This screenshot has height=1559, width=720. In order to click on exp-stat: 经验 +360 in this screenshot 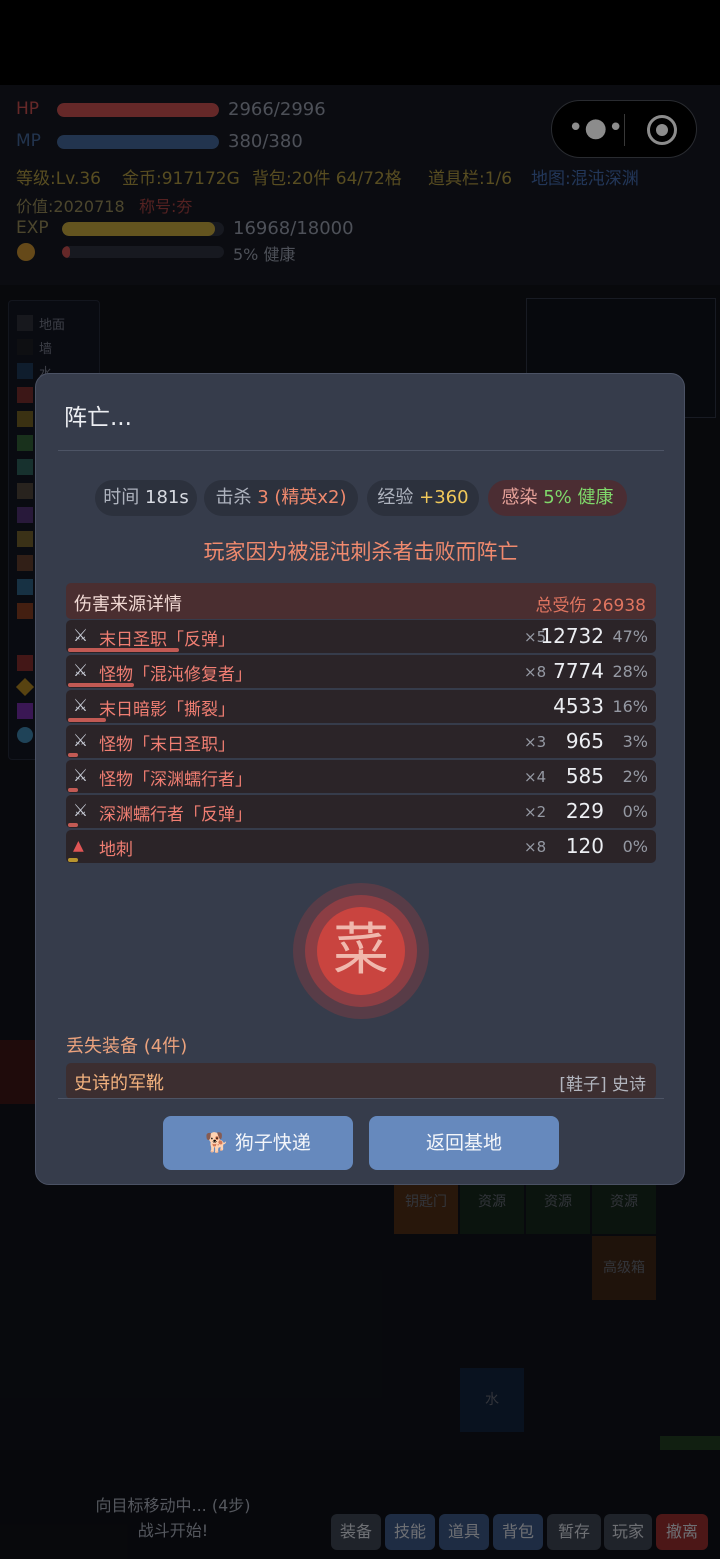, I will do `click(423, 498)`.